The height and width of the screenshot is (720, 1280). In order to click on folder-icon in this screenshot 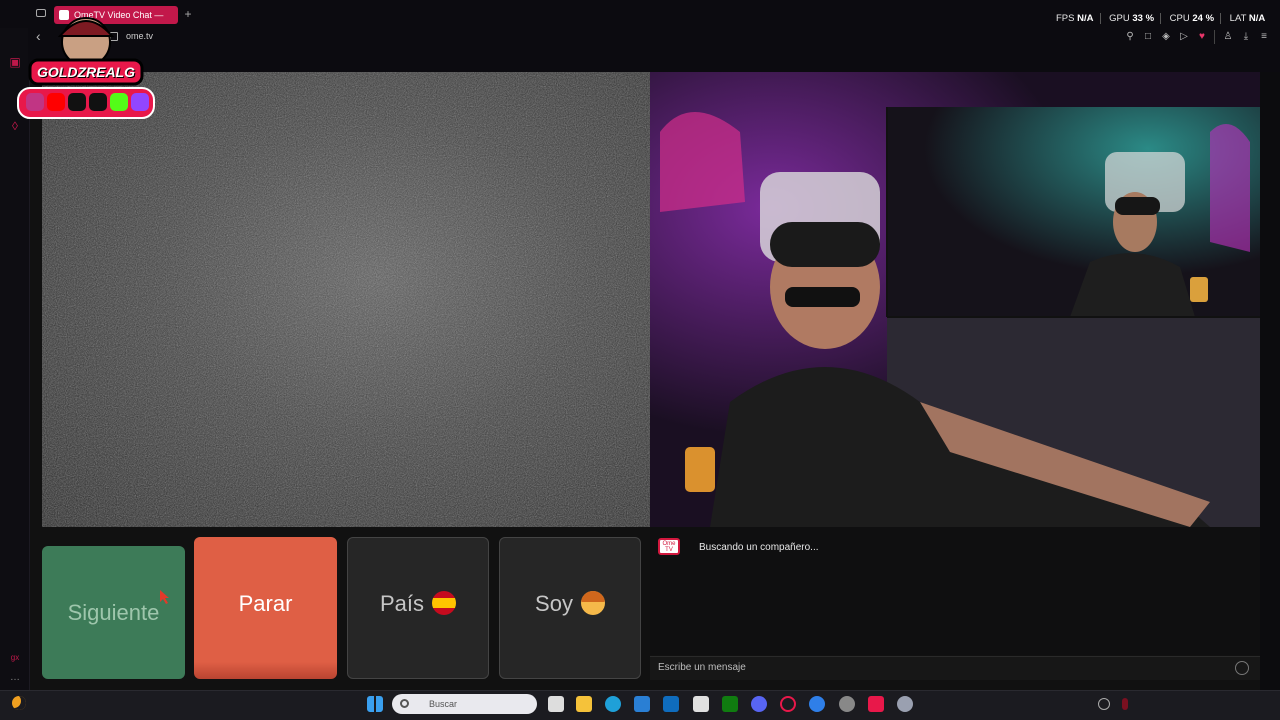, I will do `click(584, 704)`.